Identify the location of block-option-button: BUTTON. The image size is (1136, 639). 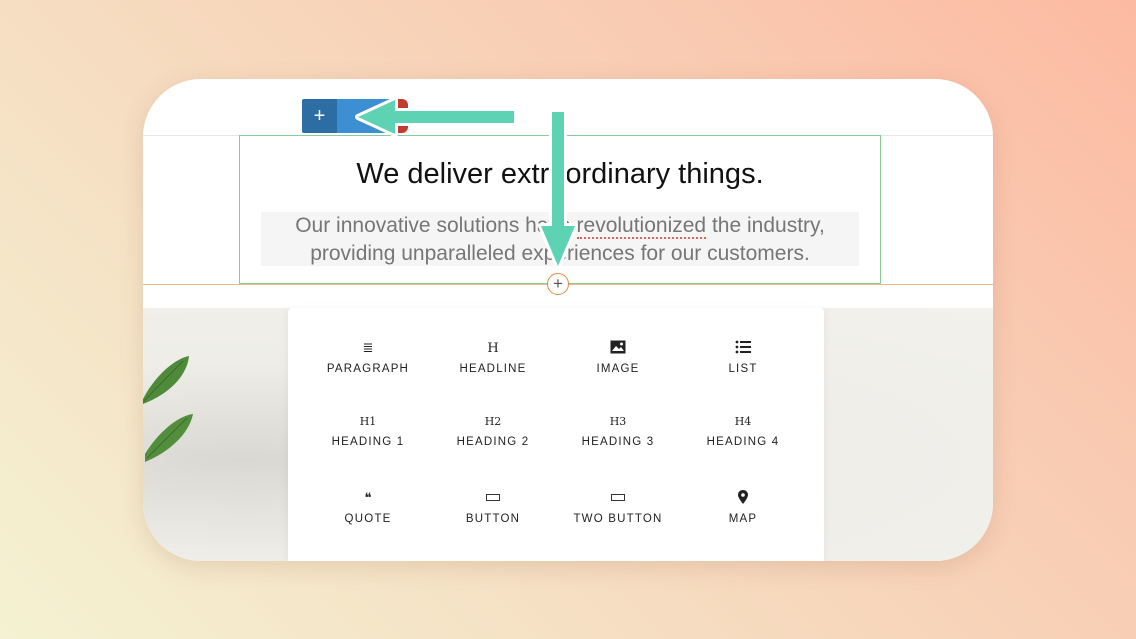
(493, 520).